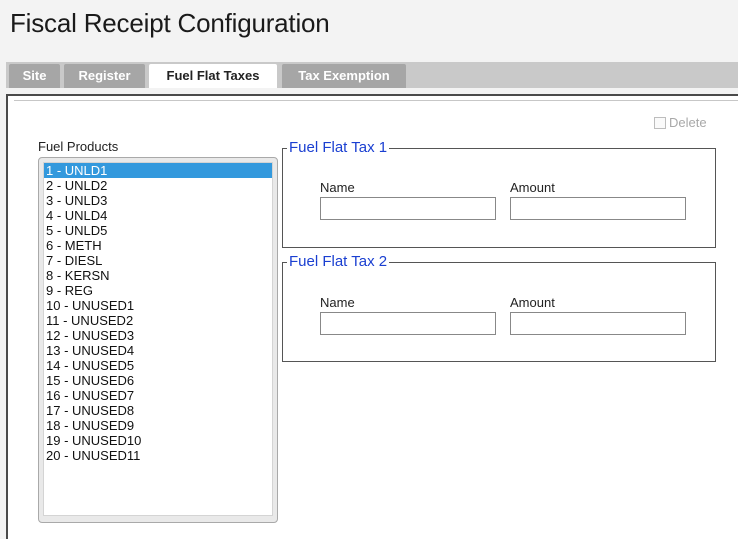  What do you see at coordinates (158, 170) in the screenshot?
I see `list-item: 1 - UNLD1` at bounding box center [158, 170].